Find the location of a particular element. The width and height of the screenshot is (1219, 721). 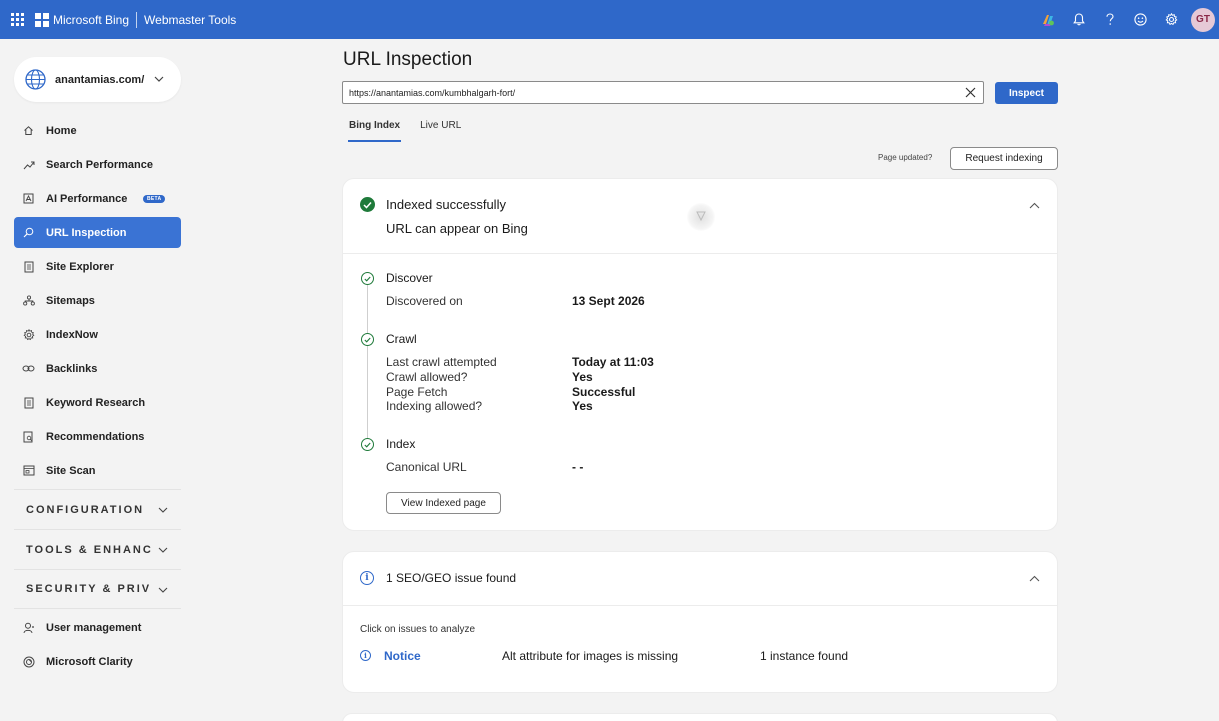

tab-live-url: Live URL is located at coordinates (440, 129).